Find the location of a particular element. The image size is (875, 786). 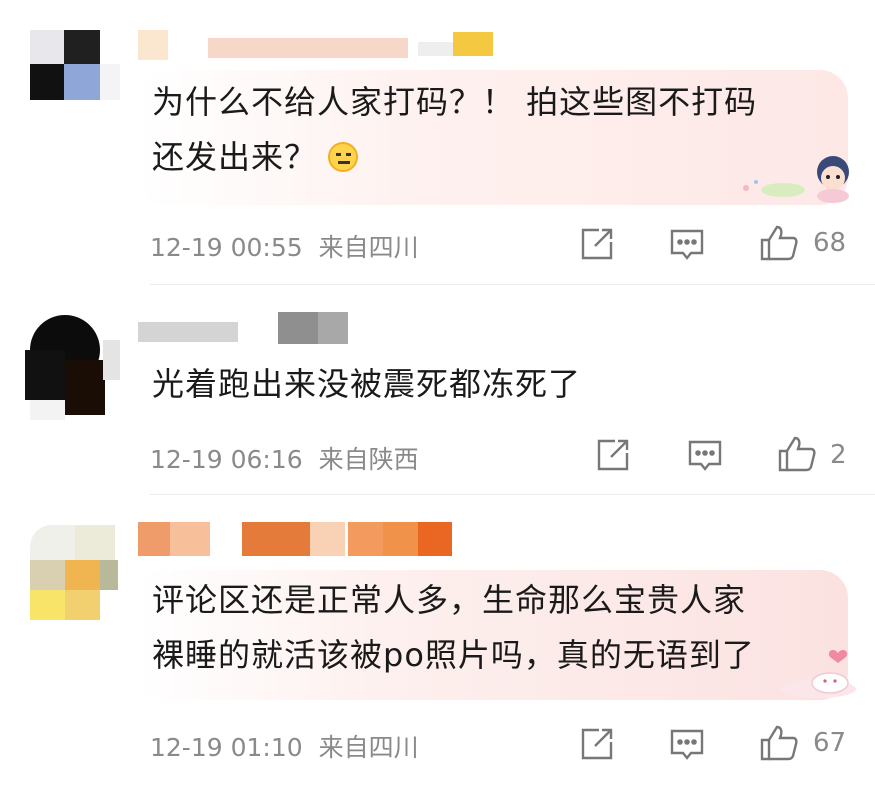

like-count: 2 is located at coordinates (838, 455).